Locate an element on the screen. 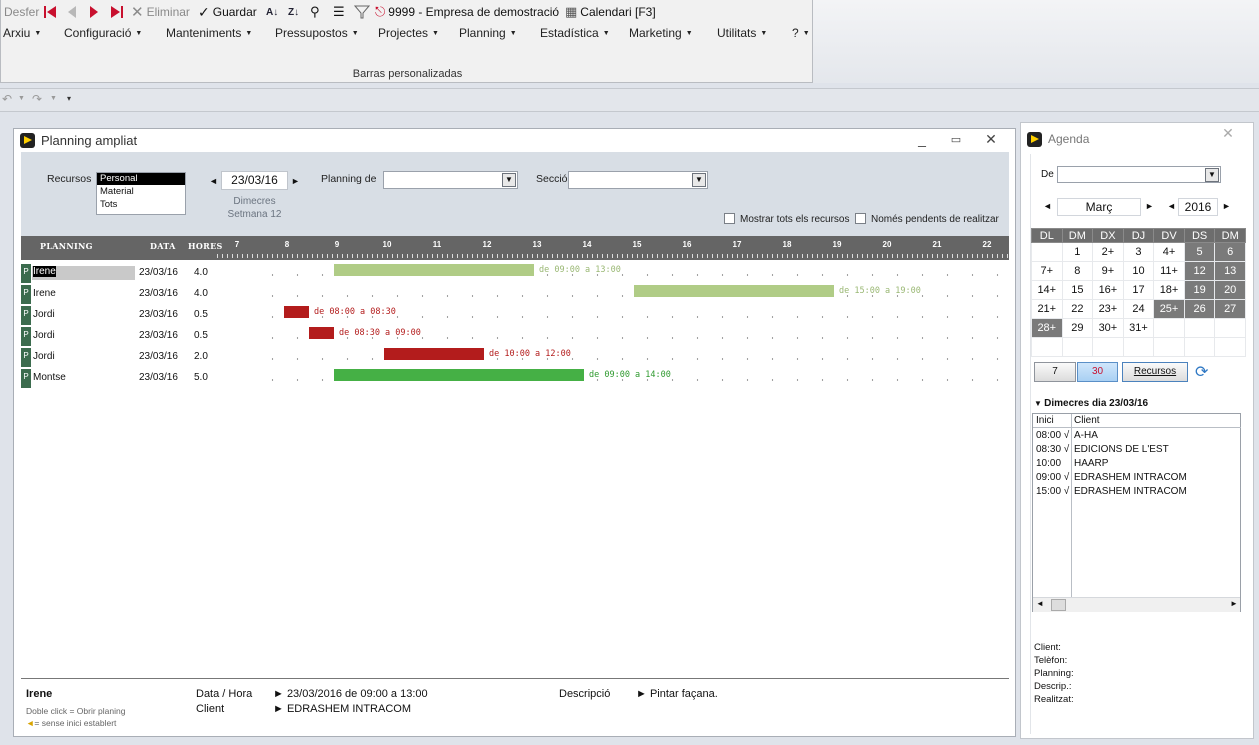 The width and height of the screenshot is (1259, 745). undo-dropdown-icon: ▼ is located at coordinates (21, 98).